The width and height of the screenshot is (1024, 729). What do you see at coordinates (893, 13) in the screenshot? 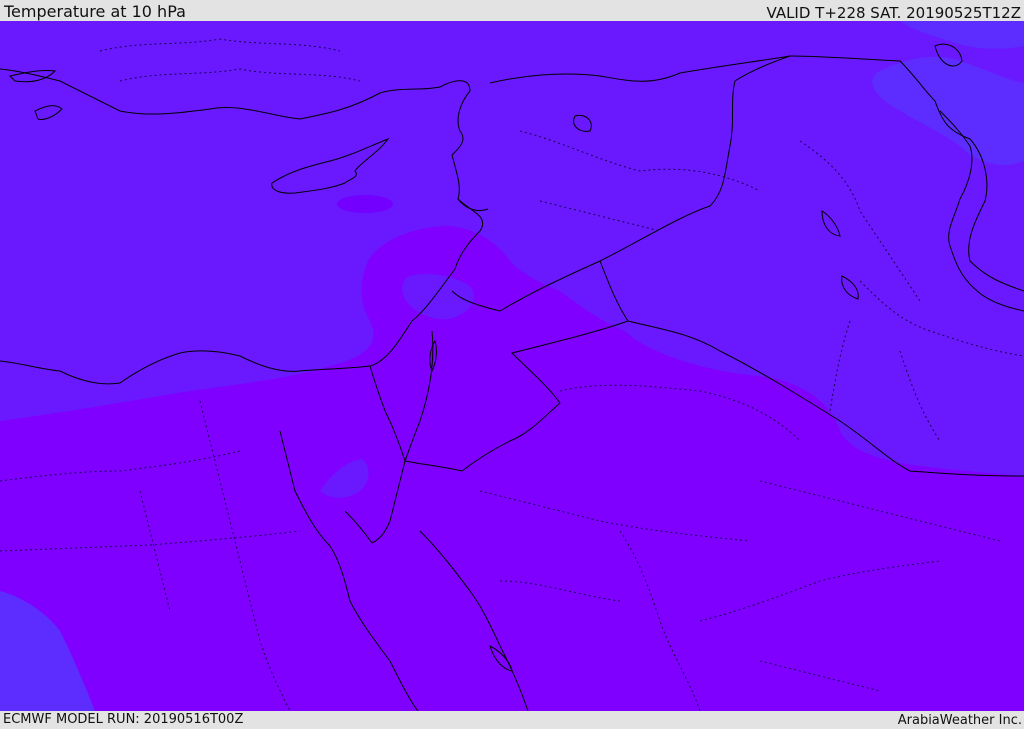
I see `valid-time: VALID T+228 SAT. 20190525T12Z` at bounding box center [893, 13].